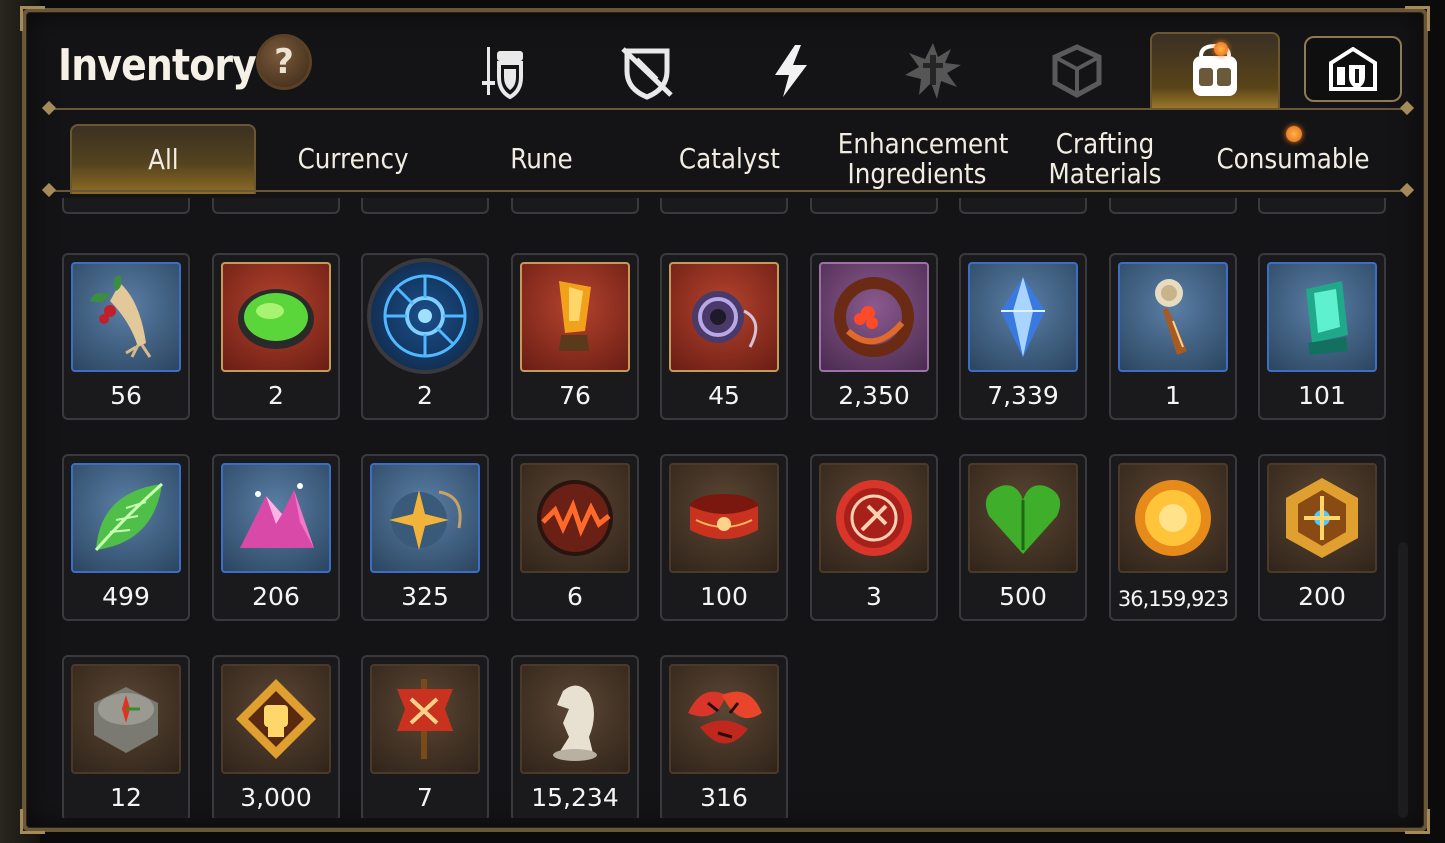 The image size is (1445, 843). I want to click on inventory-slot: 7, so click(425, 736).